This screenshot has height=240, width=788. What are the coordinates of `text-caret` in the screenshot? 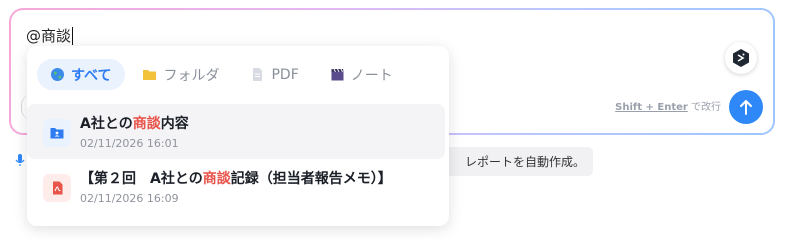 It's located at (73, 35).